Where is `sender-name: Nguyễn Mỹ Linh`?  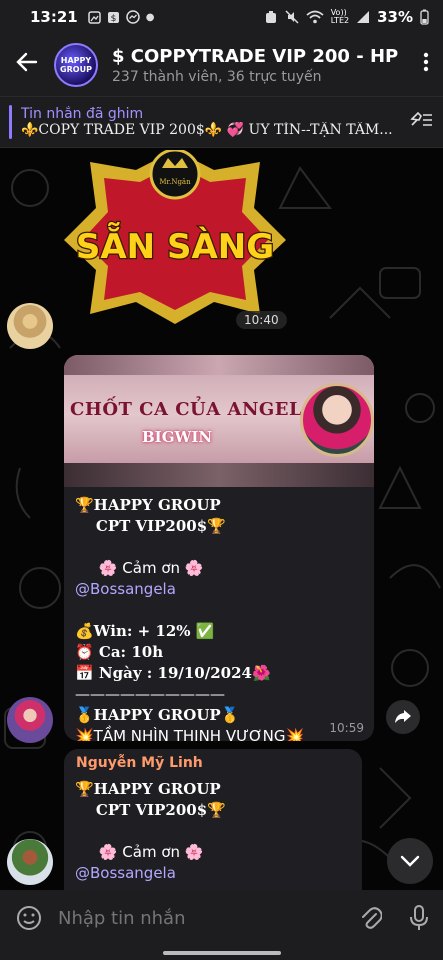 sender-name: Nguyễn Mỹ Linh is located at coordinates (213, 760).